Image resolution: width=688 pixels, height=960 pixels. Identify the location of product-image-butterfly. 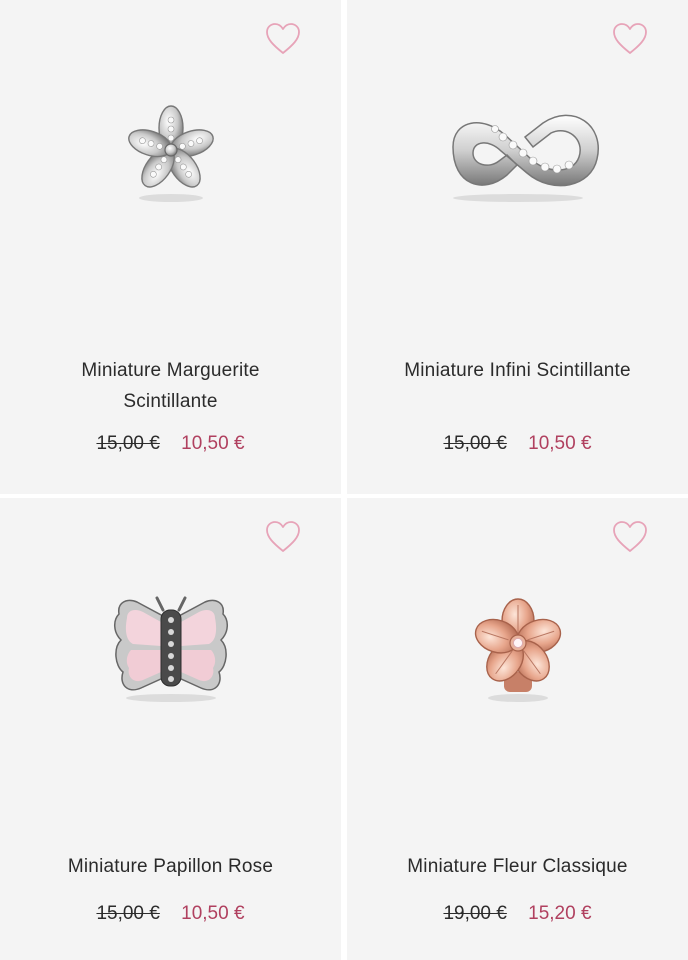
(170, 653).